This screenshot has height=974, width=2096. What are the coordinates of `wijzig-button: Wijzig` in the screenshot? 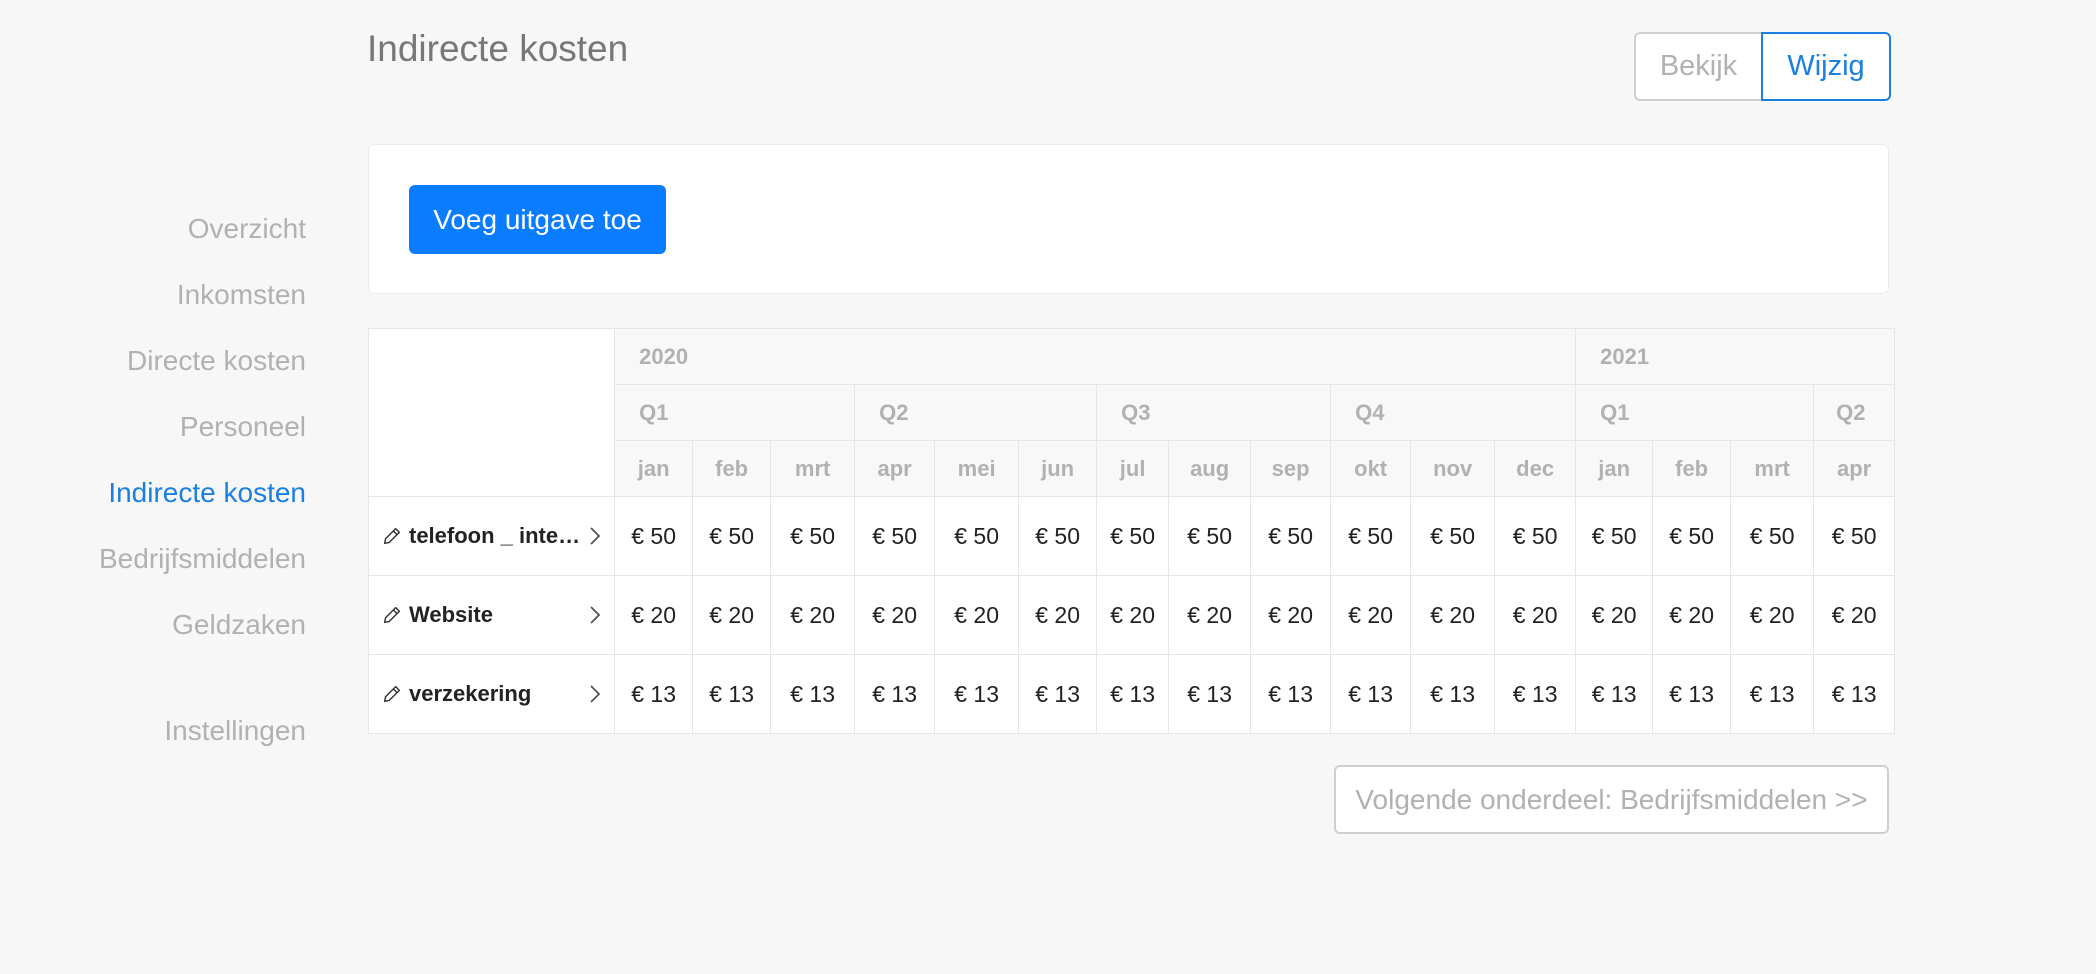 It's located at (1826, 66).